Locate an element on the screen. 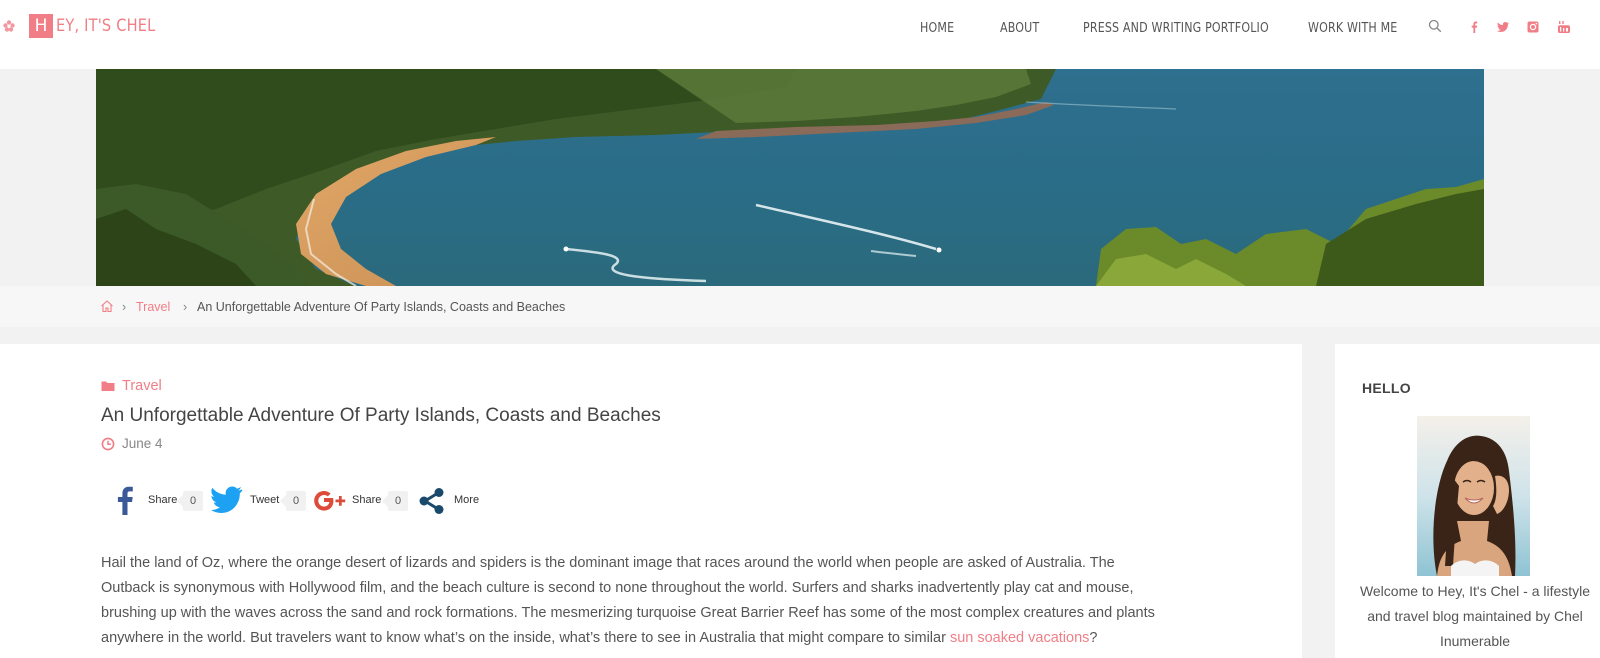  share-label: Tweet is located at coordinates (265, 500).